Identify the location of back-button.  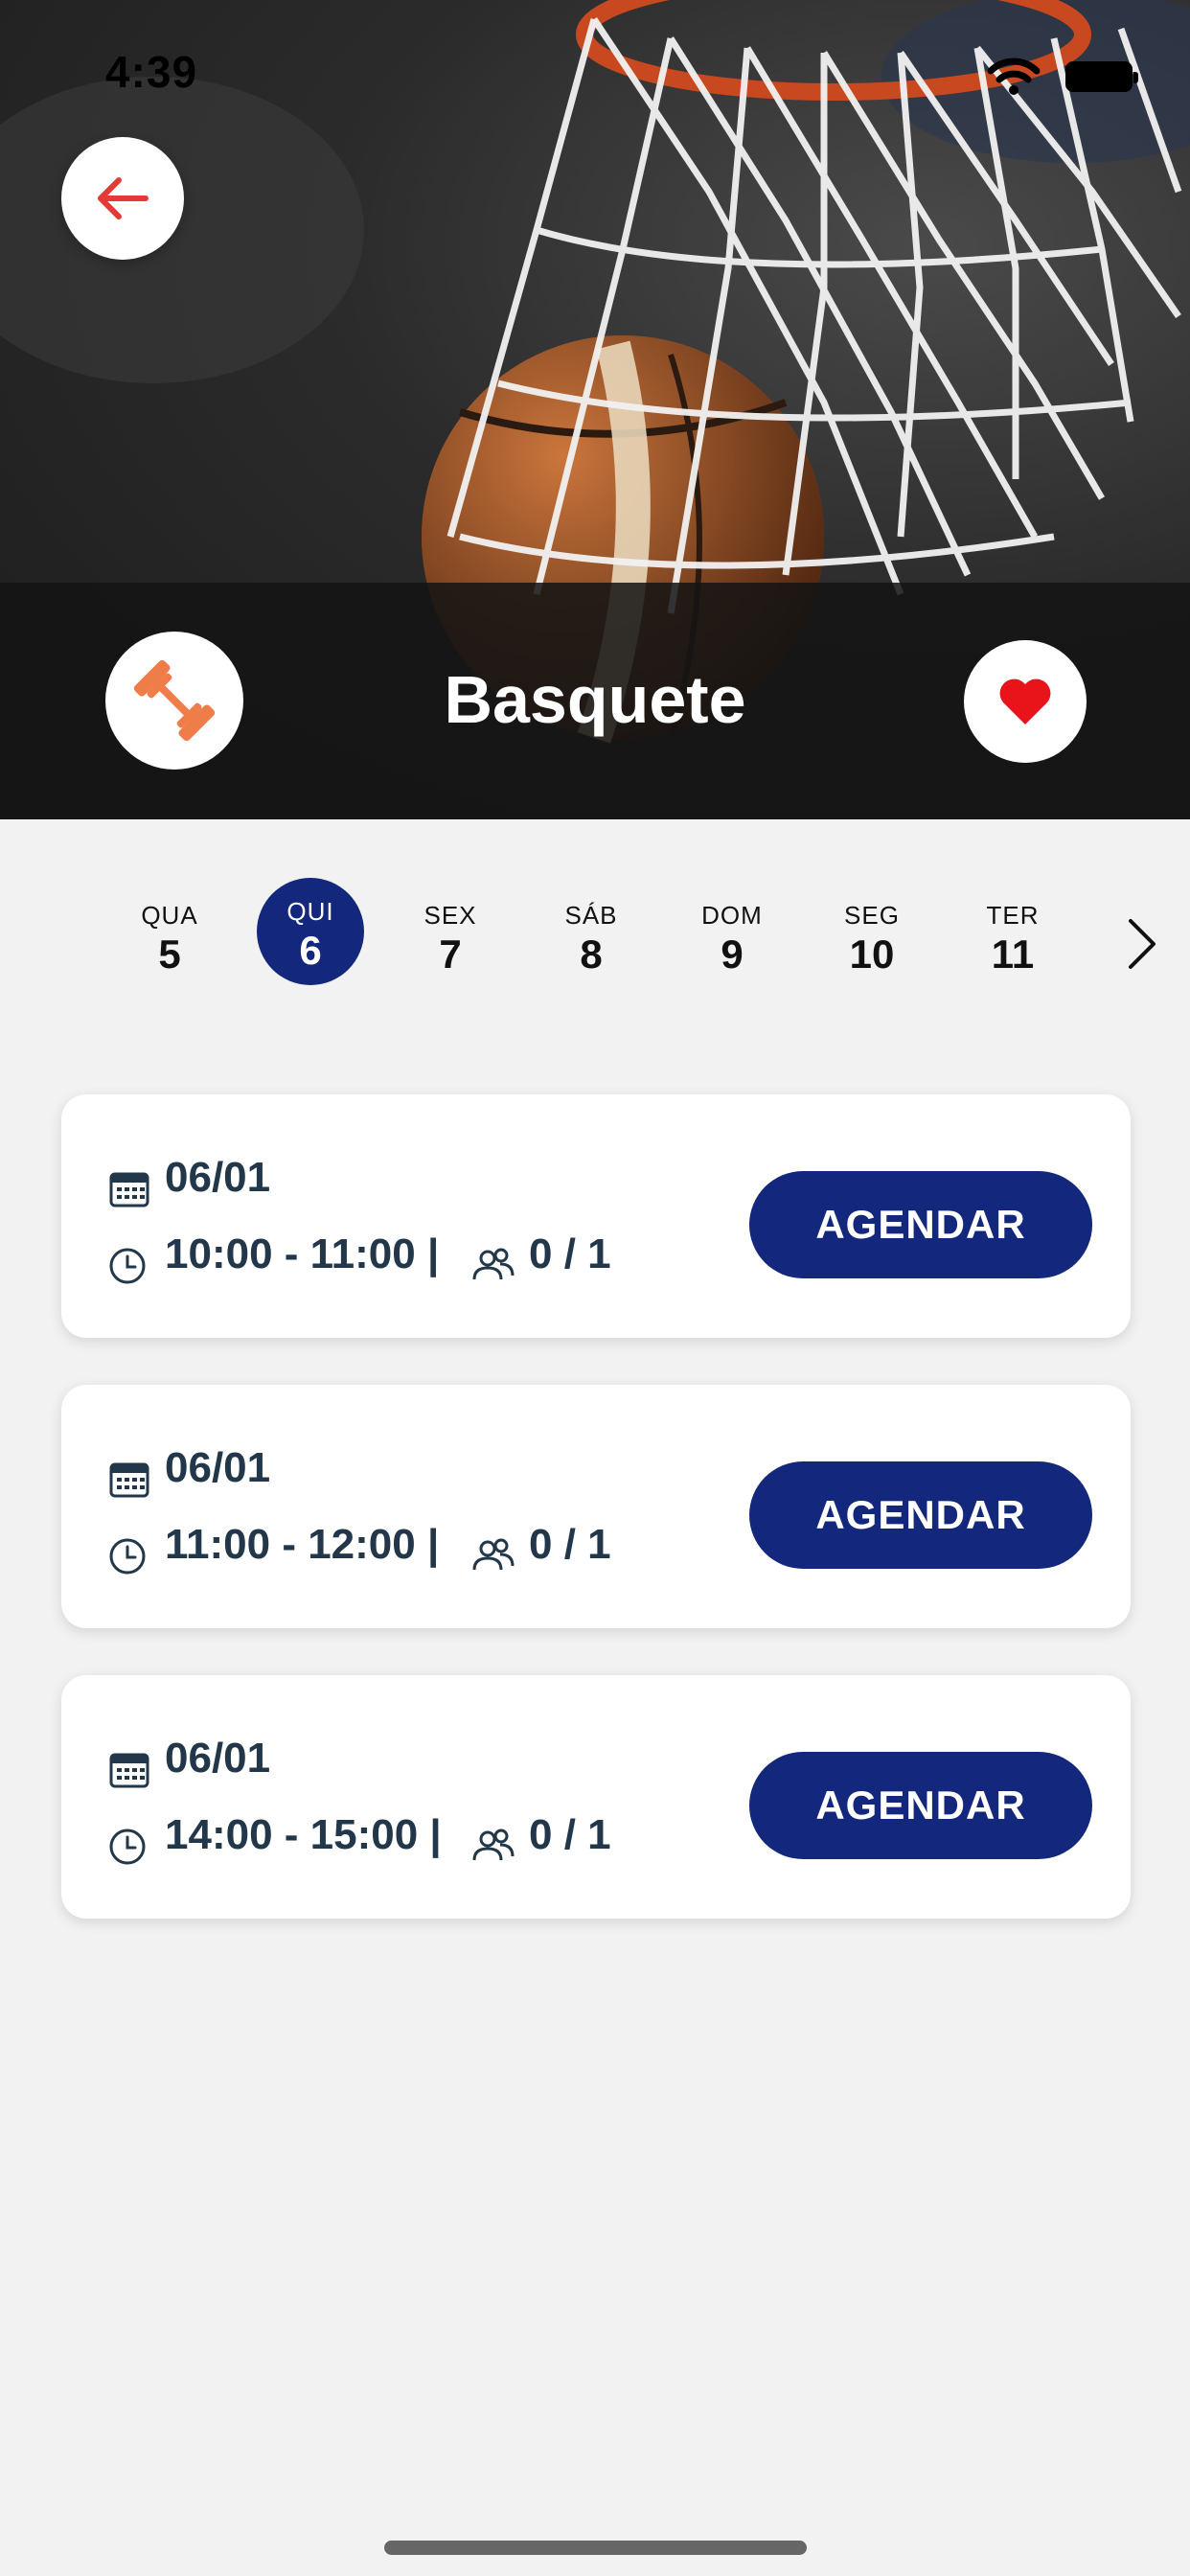
(123, 198).